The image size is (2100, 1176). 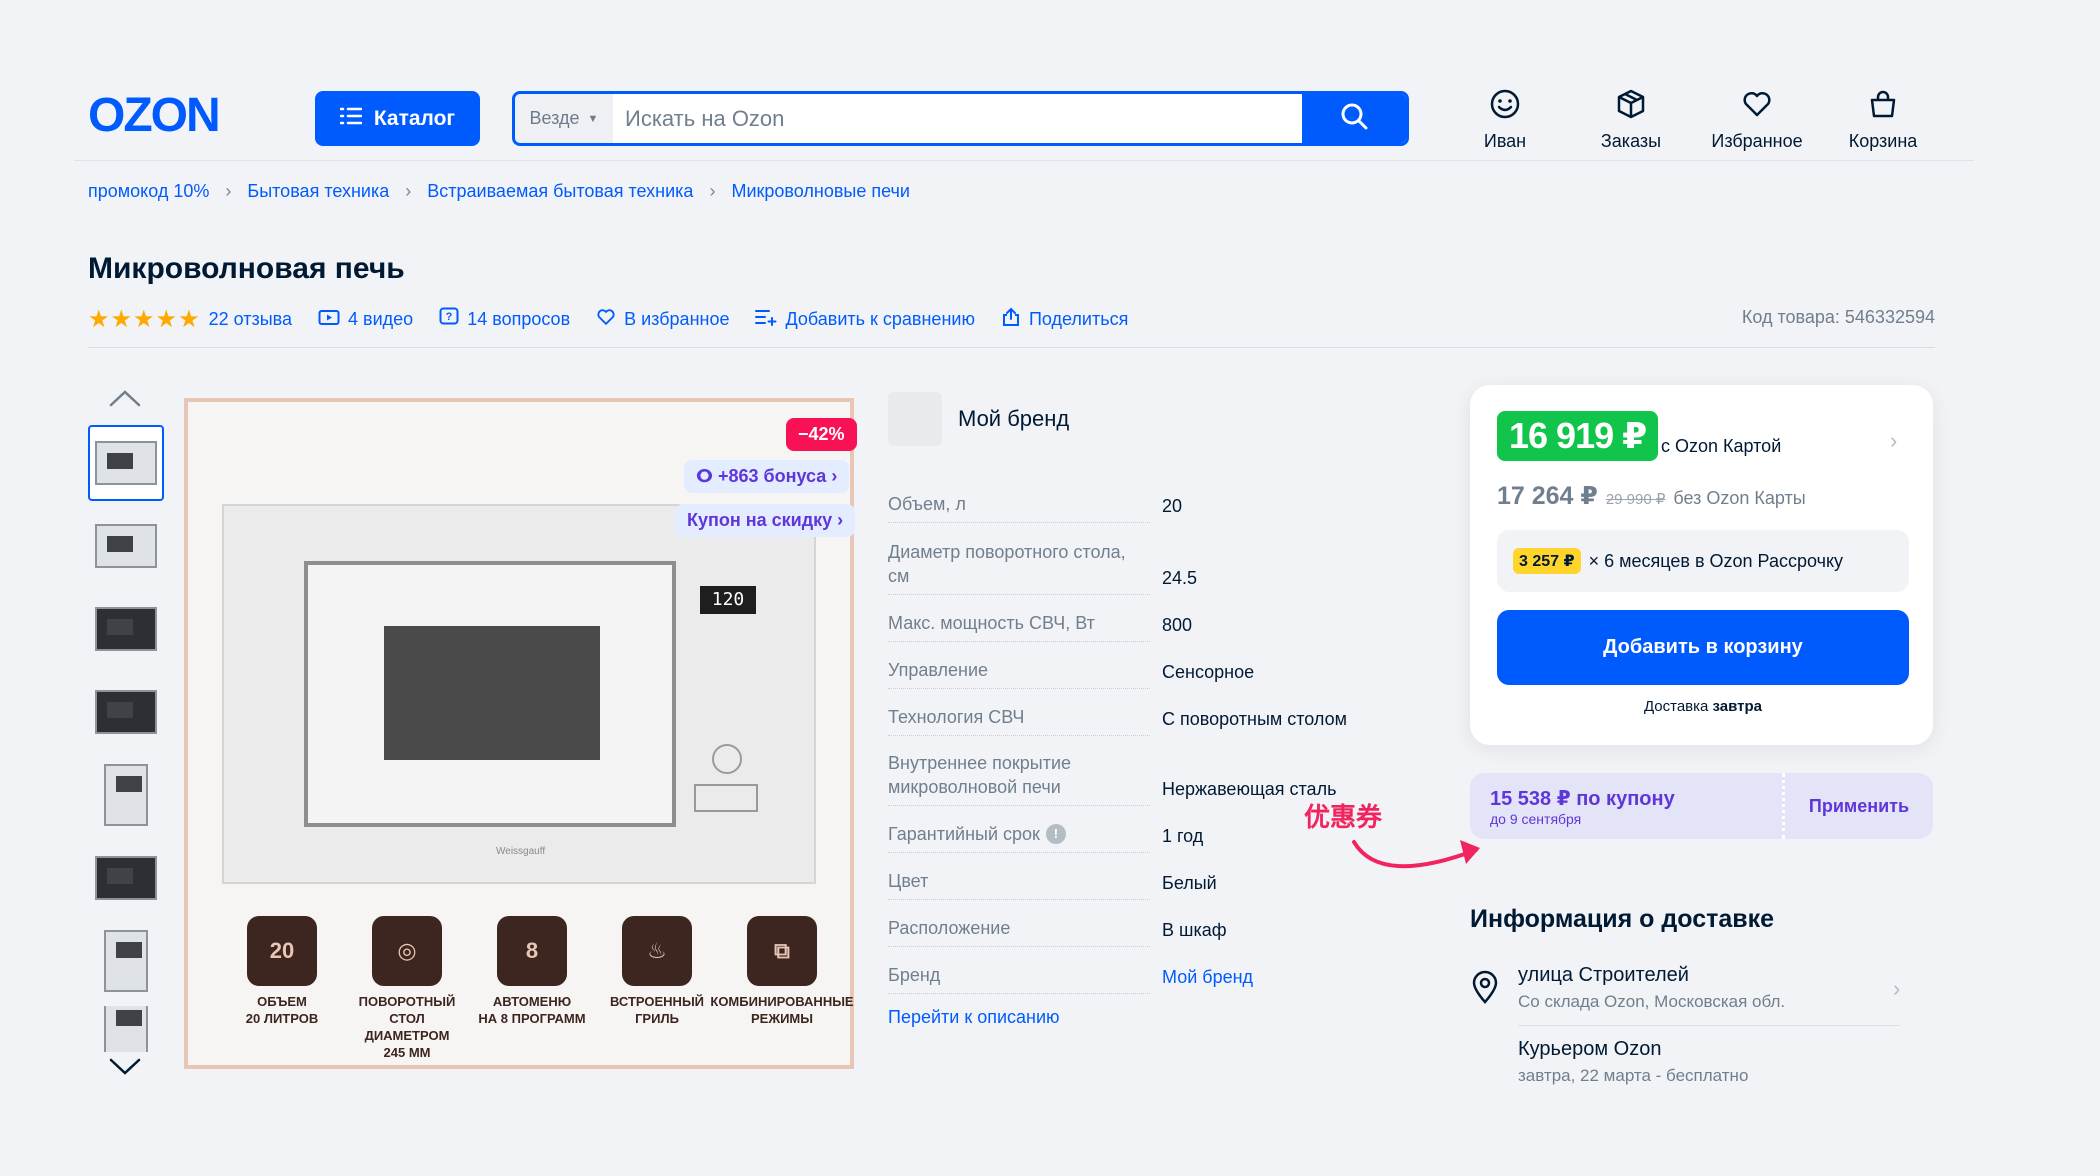 What do you see at coordinates (1148, 618) in the screenshot?
I see `spec-row: Макс. мощность СВЧ, Вт 800` at bounding box center [1148, 618].